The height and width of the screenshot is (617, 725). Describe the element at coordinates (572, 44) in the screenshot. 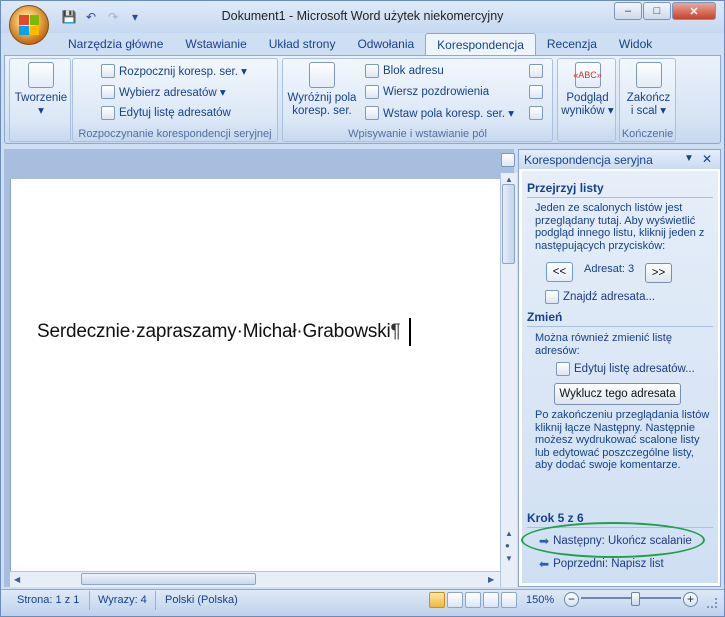

I see `tab-recenzja: Recenzja` at that location.